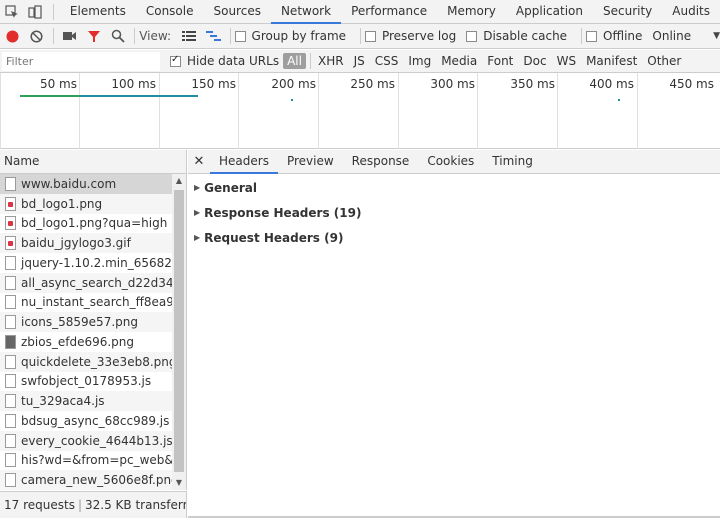  Describe the element at coordinates (93, 162) in the screenshot. I see `name-column-header: Name` at that location.